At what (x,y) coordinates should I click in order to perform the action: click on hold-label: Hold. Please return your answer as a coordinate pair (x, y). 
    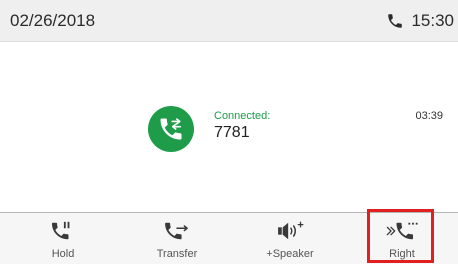
    Looking at the image, I should click on (63, 254).